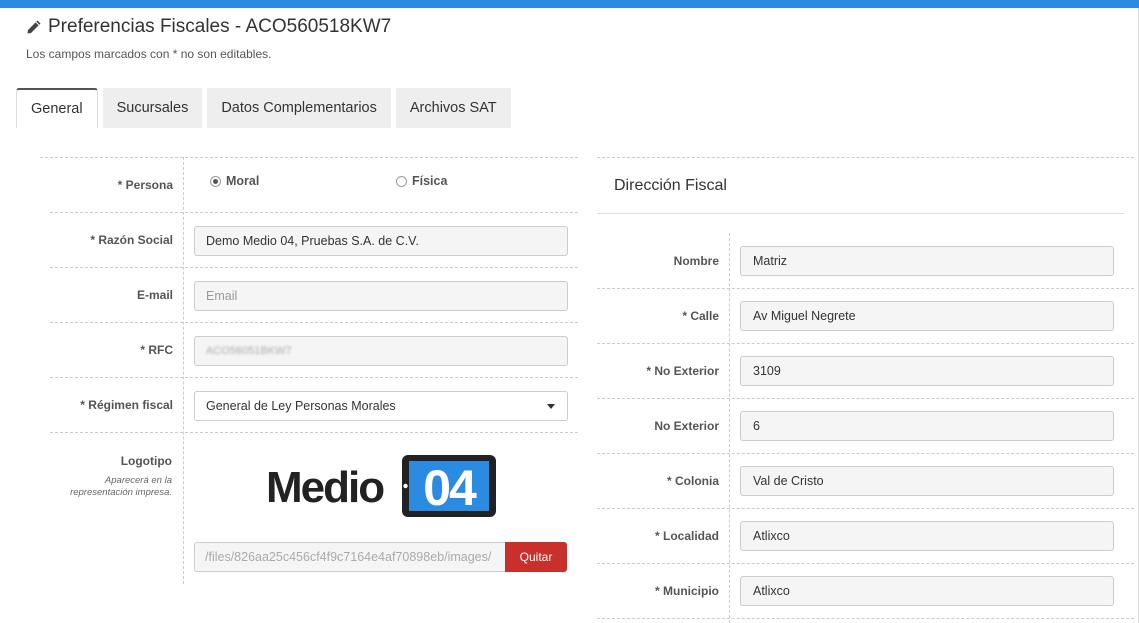 The width and height of the screenshot is (1139, 623). Describe the element at coordinates (551, 406) in the screenshot. I see `caret-down-icon` at that location.